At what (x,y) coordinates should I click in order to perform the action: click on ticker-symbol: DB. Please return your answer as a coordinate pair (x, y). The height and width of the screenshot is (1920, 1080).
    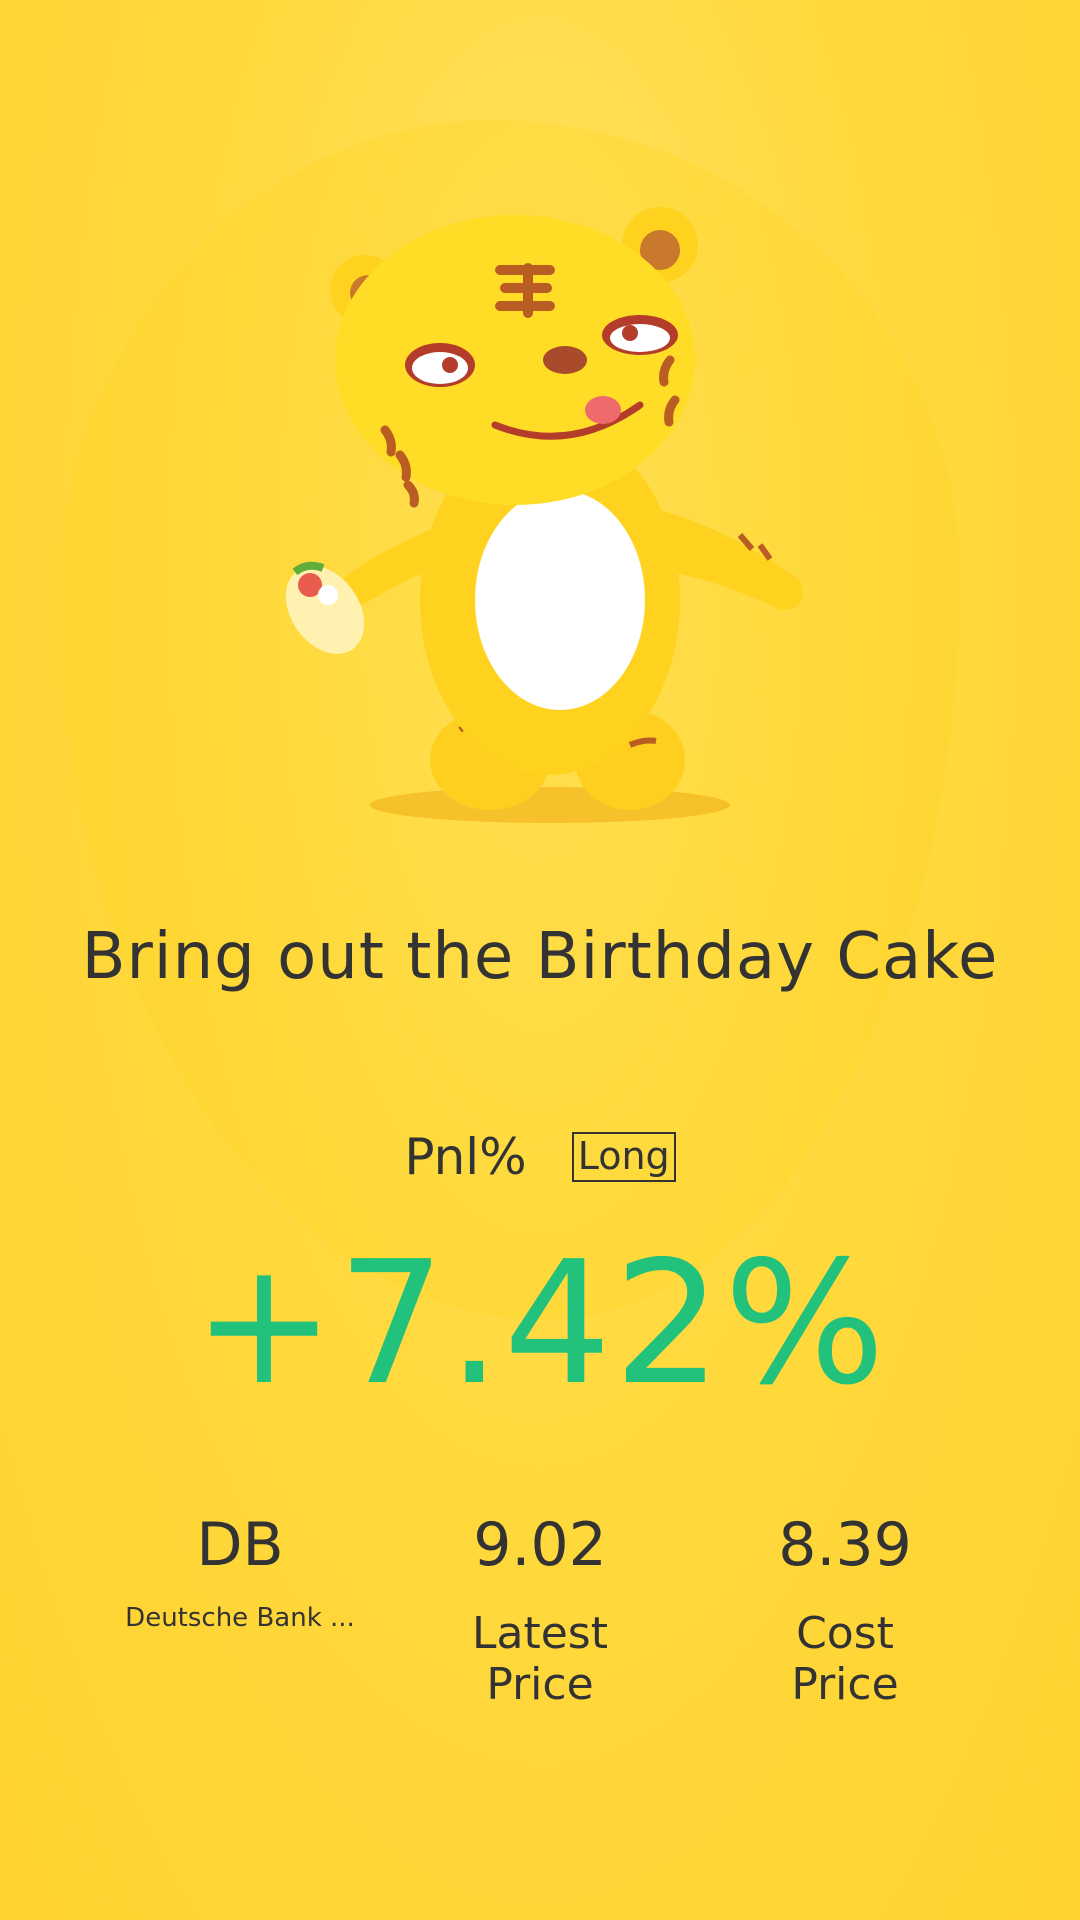
    Looking at the image, I should click on (240, 1545).